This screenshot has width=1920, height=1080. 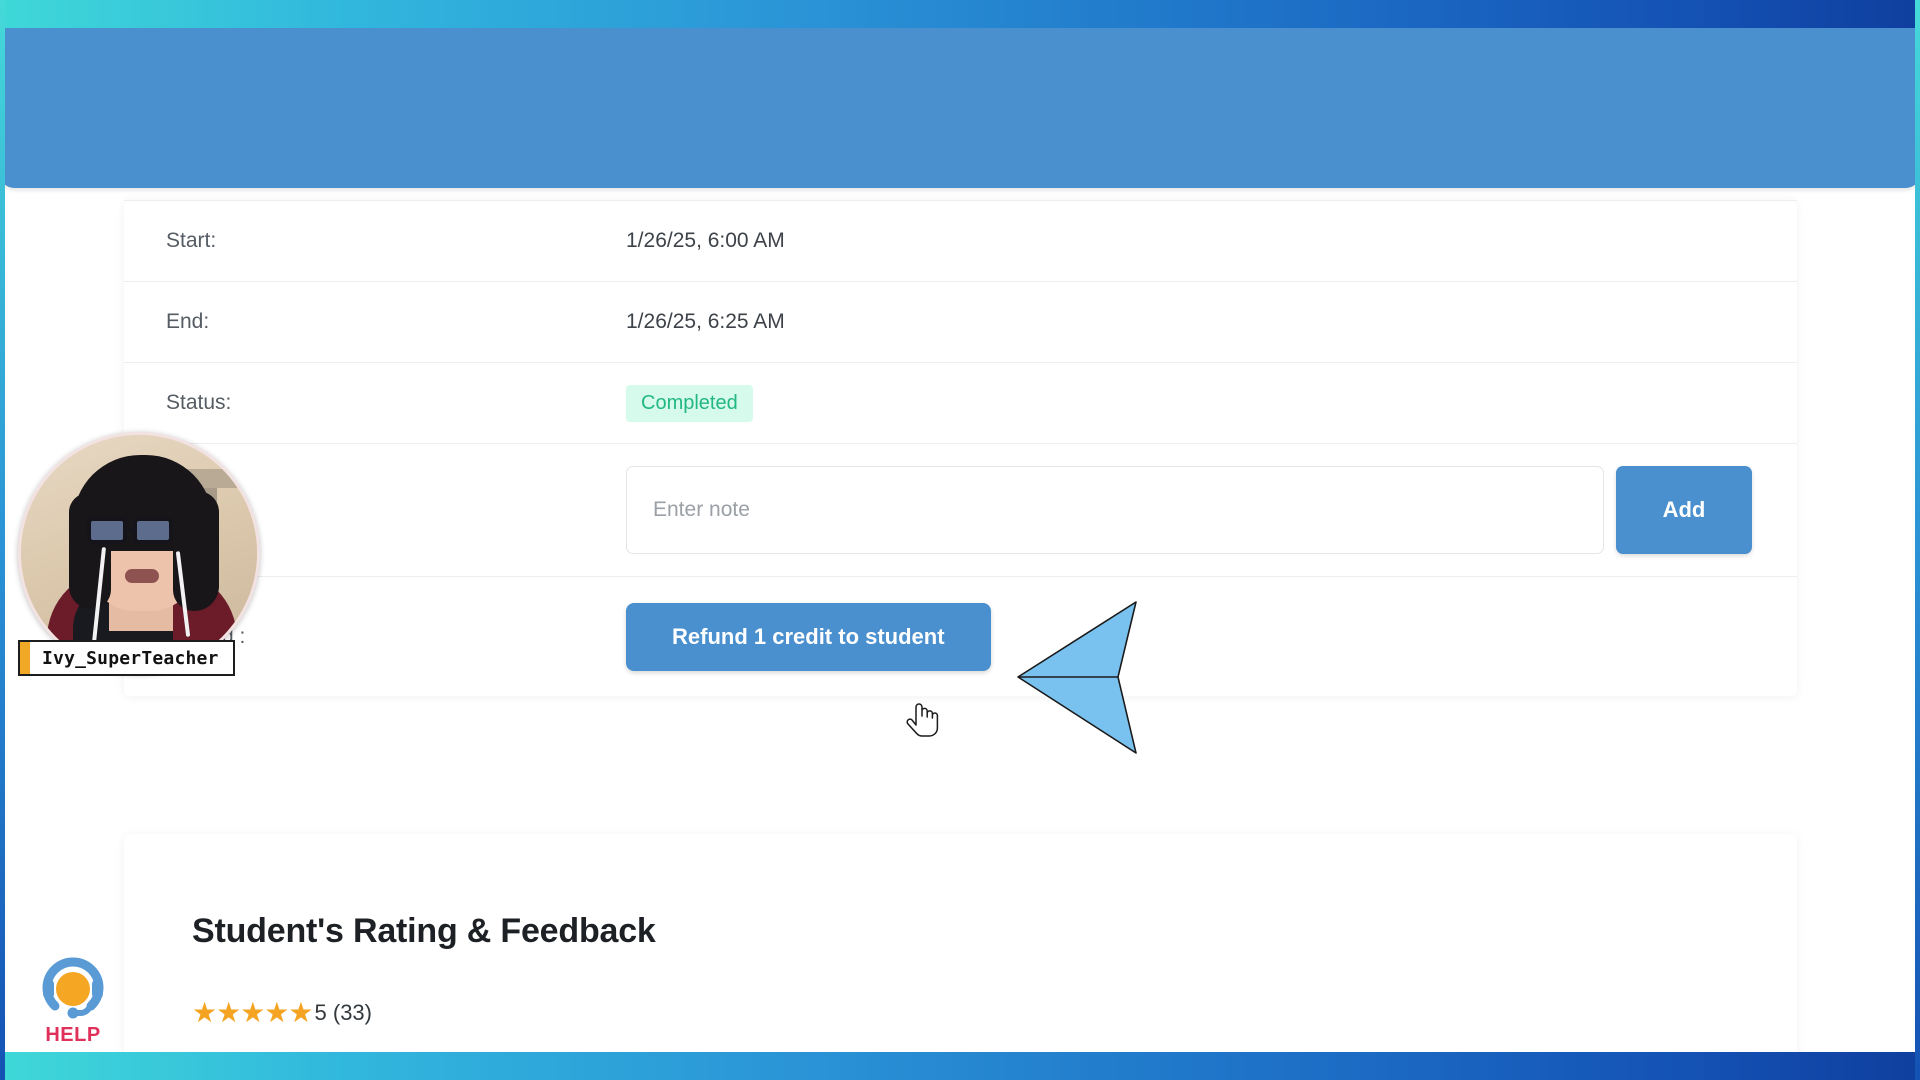 I want to click on status-label: Status:, so click(x=199, y=402).